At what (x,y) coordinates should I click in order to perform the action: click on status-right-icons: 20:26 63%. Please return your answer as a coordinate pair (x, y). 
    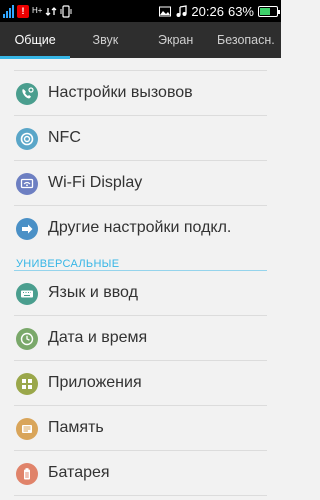
    Looking at the image, I should click on (219, 11).